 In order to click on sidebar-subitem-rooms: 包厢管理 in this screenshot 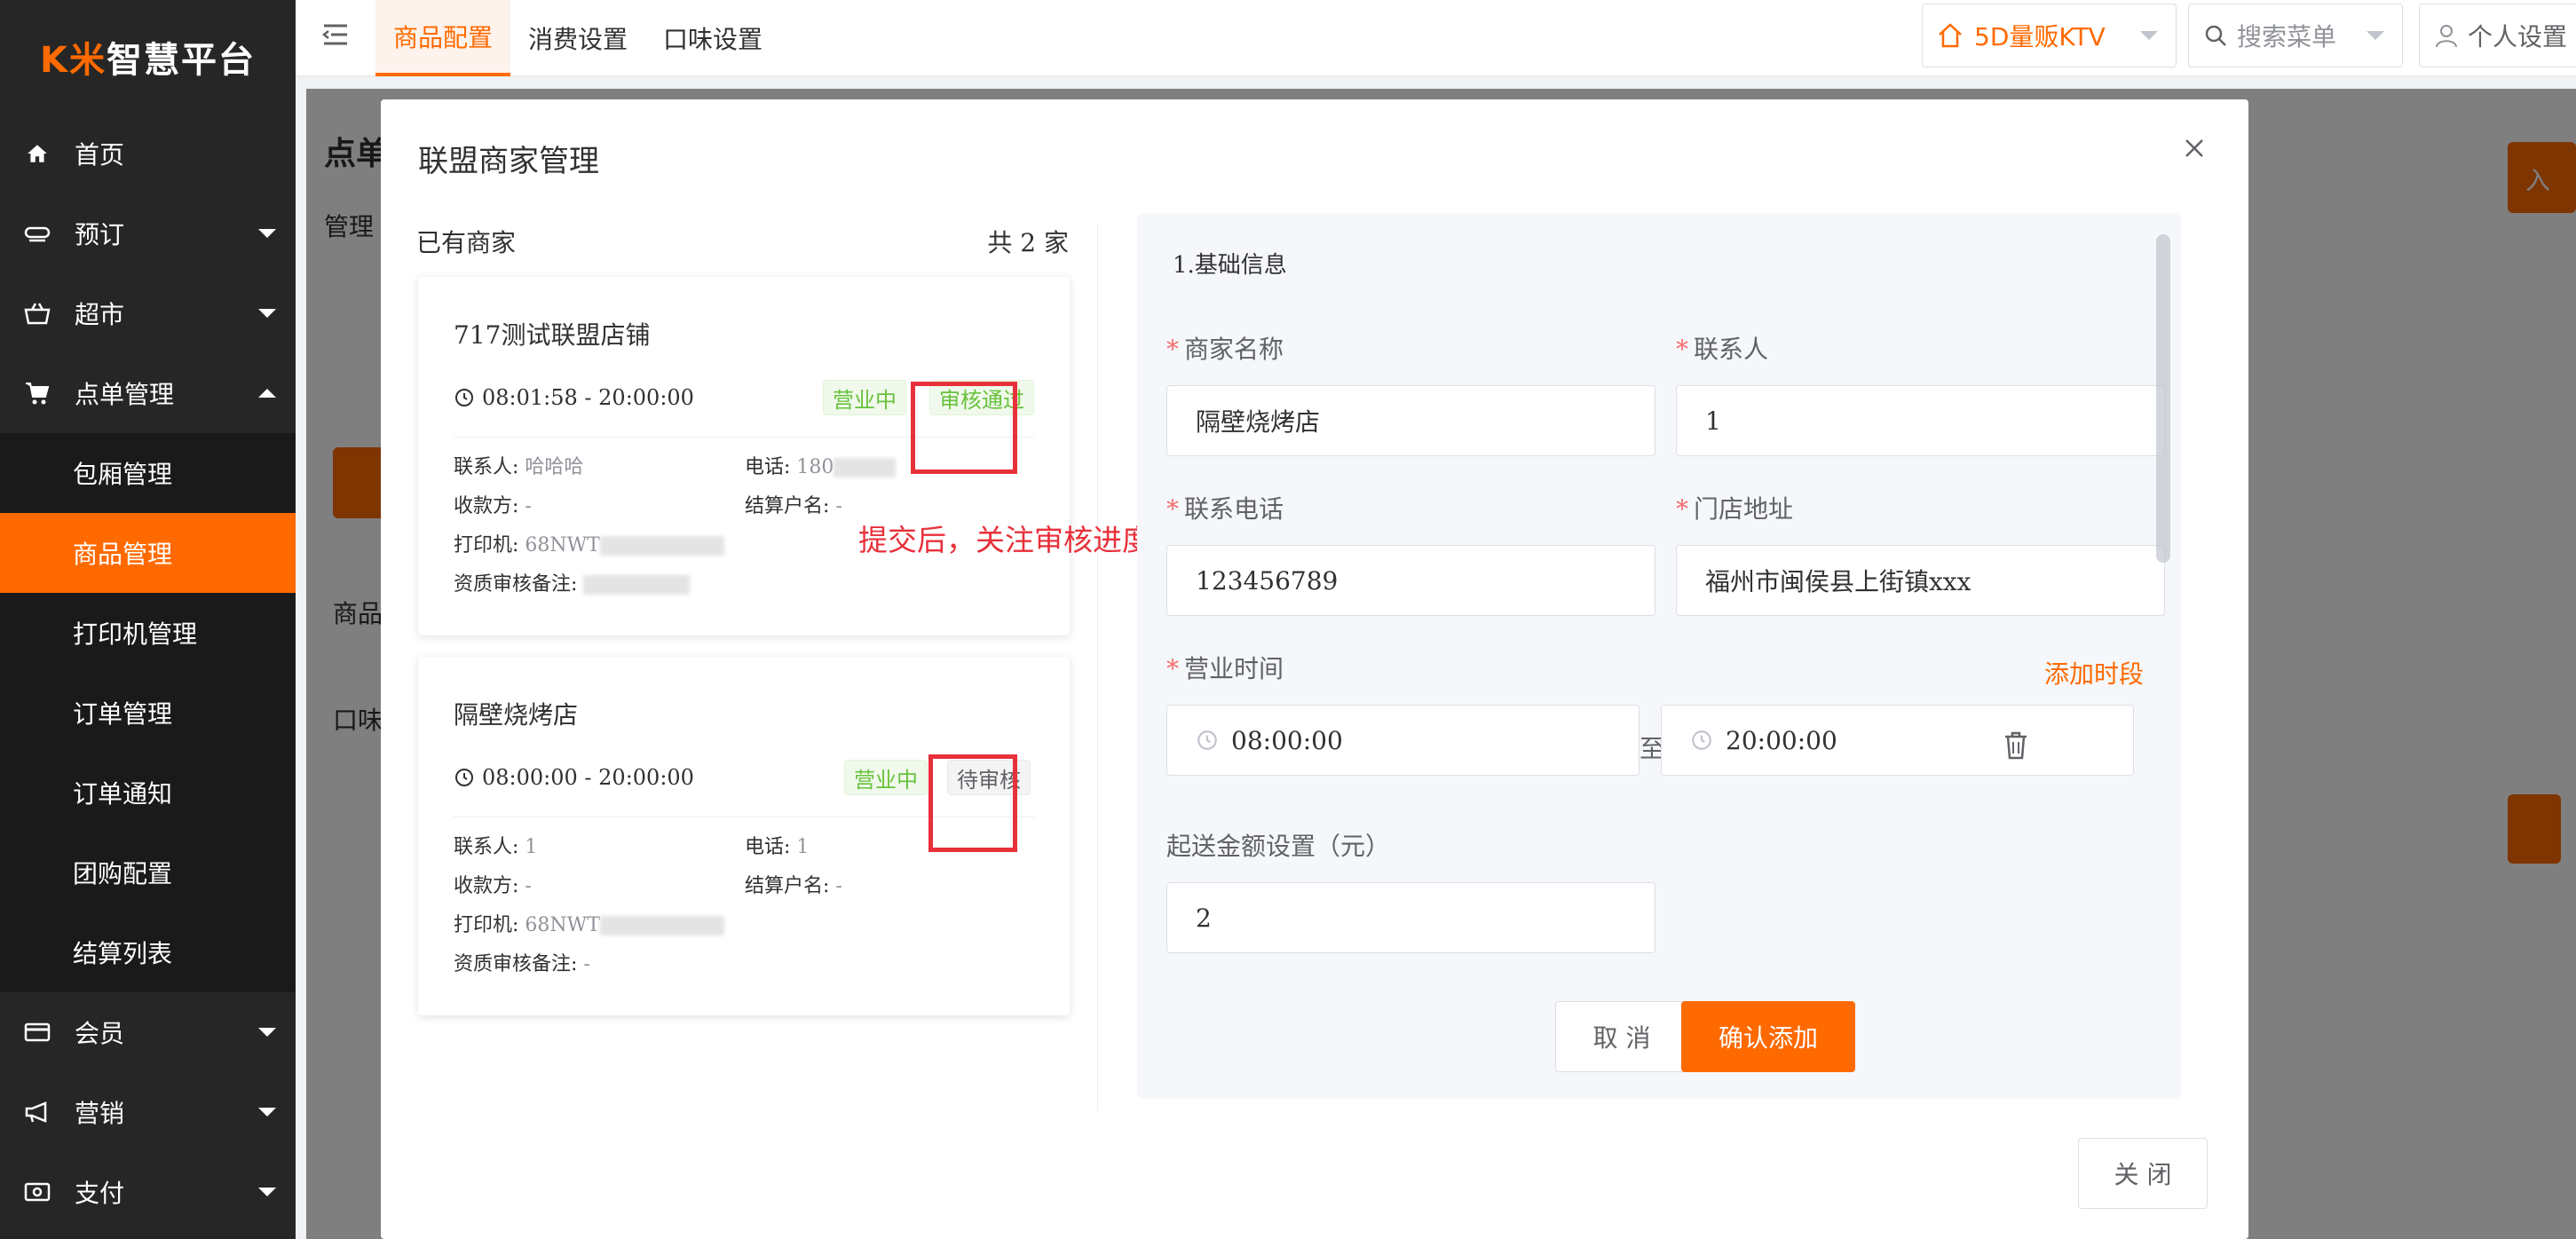, I will do `click(148, 473)`.